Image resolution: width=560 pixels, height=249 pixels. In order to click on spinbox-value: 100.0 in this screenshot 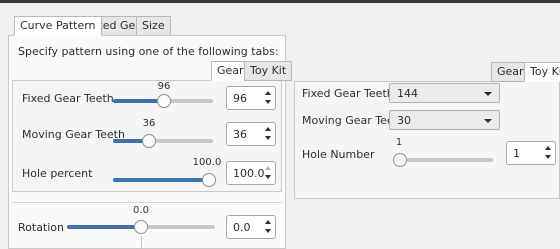, I will do `click(249, 173)`.